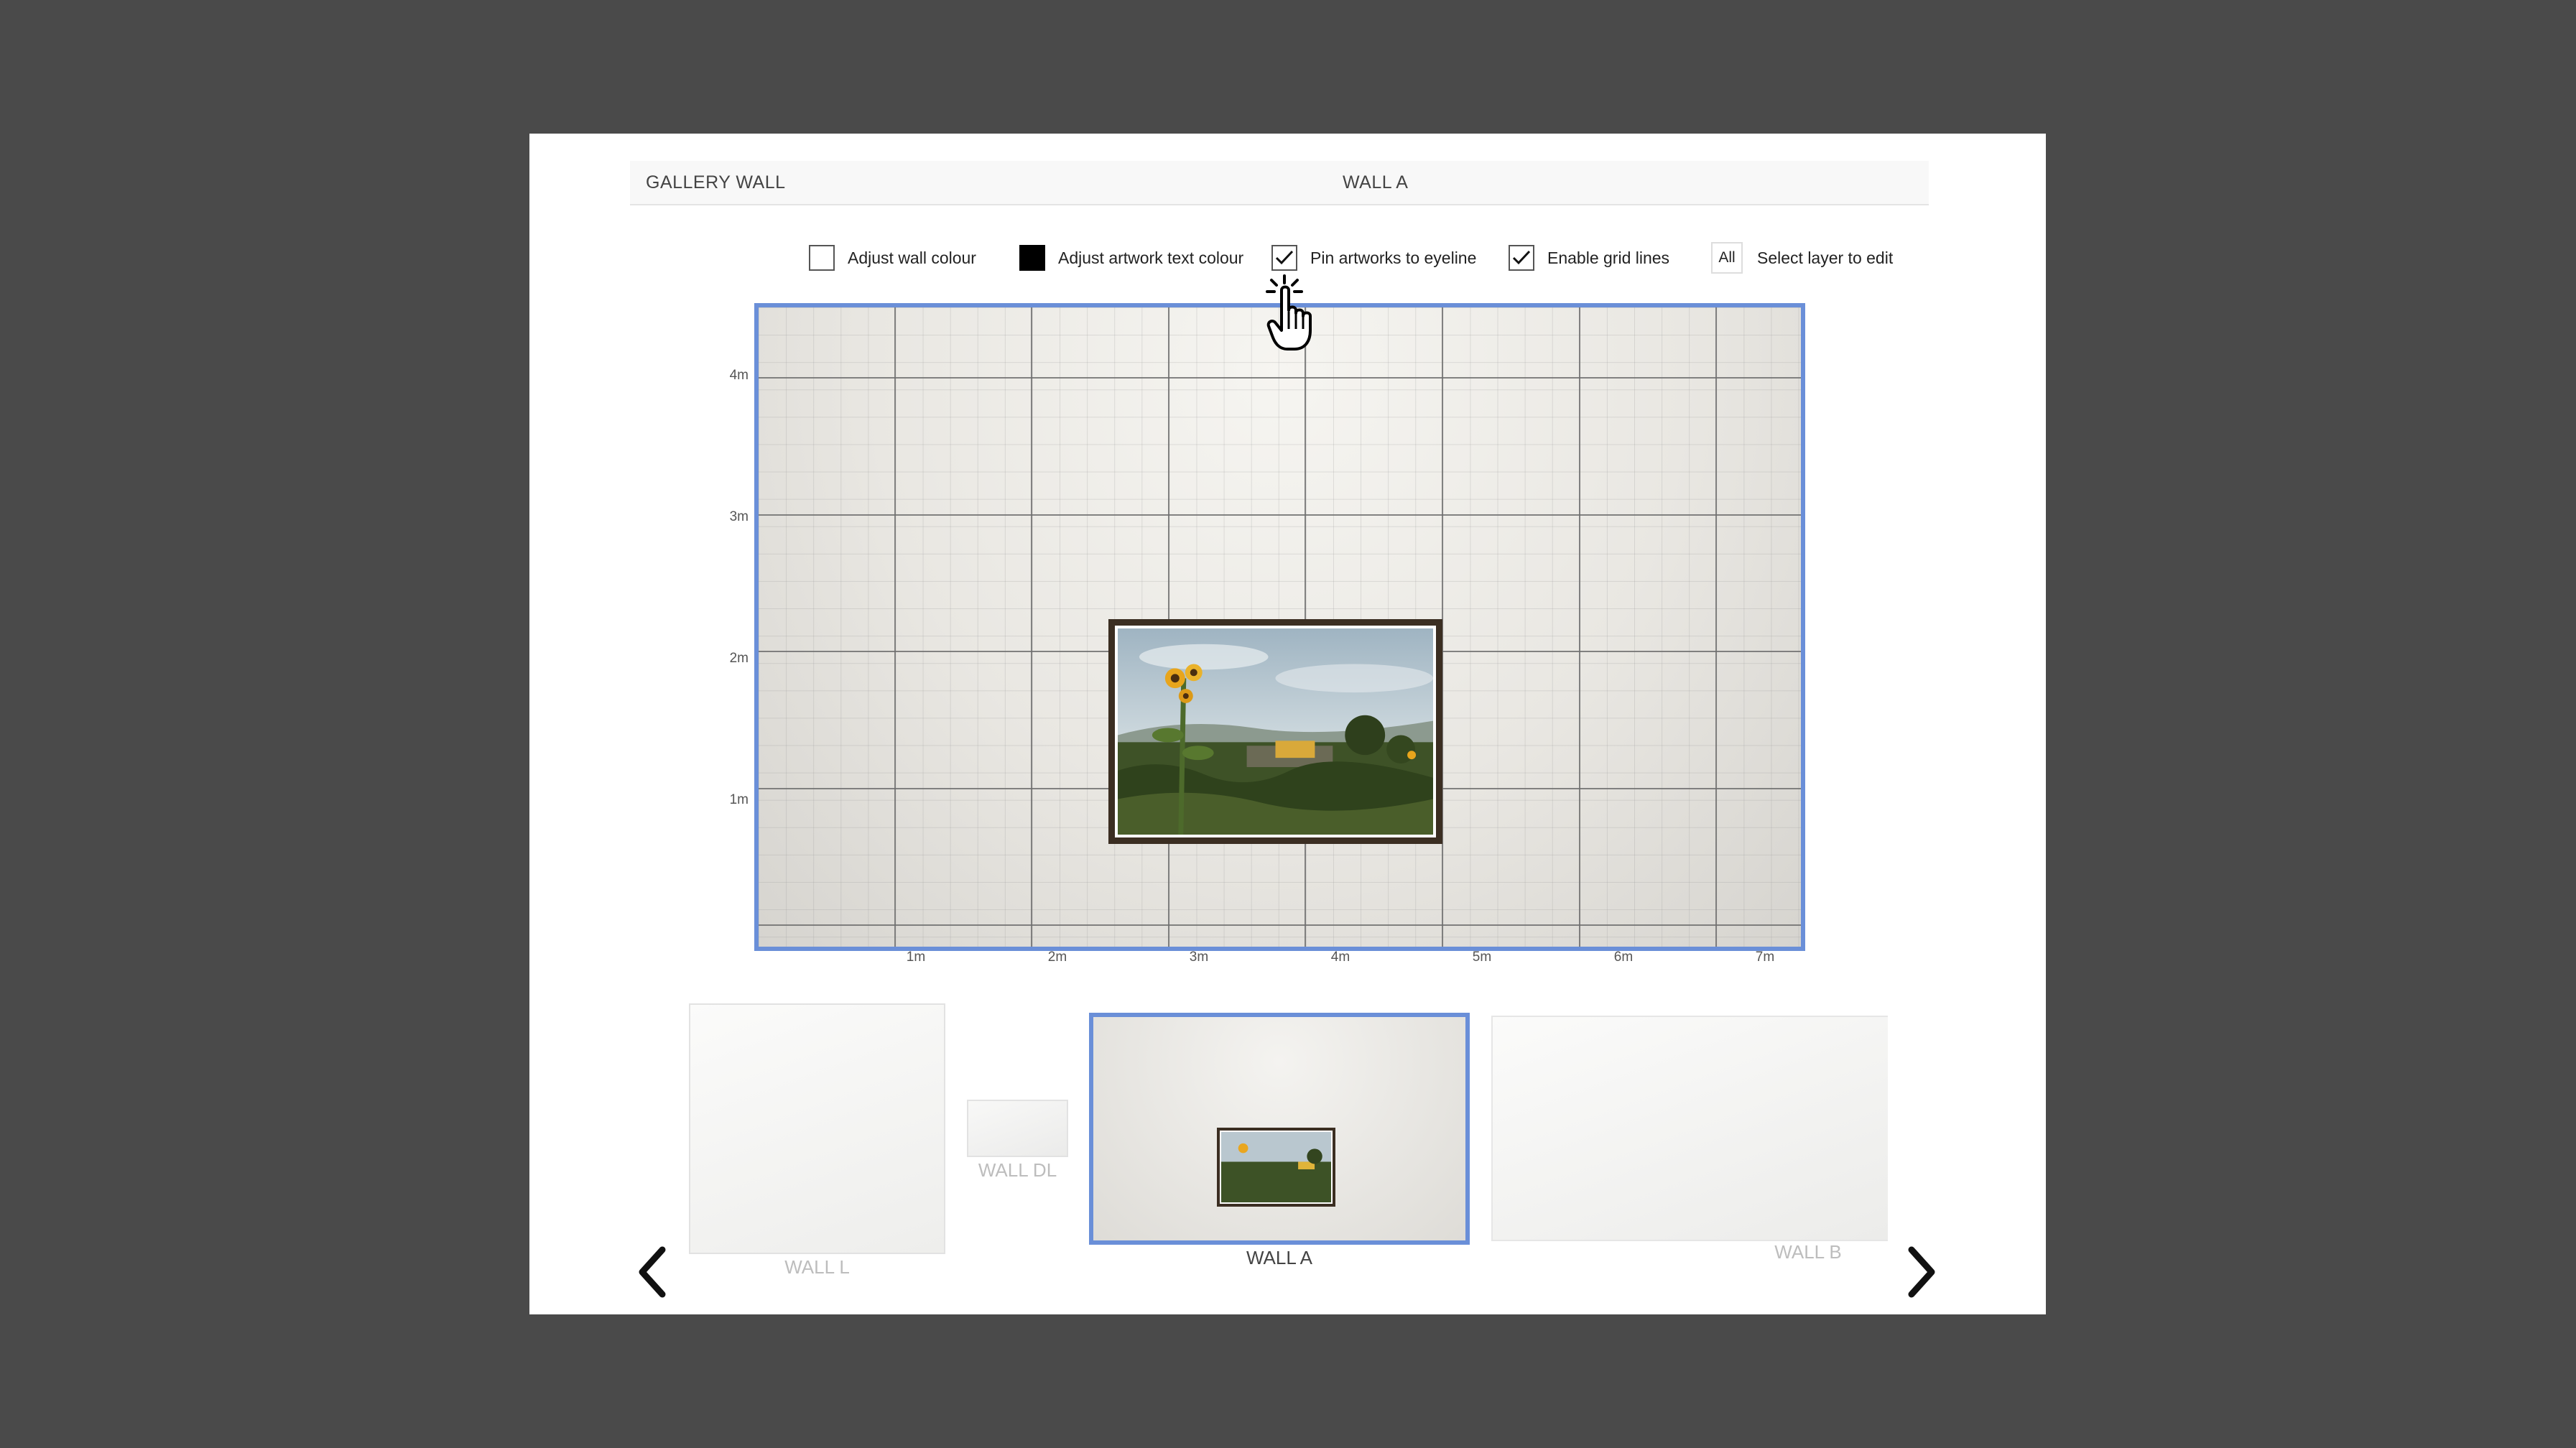  What do you see at coordinates (1608, 257) in the screenshot?
I see `enable-grid-lines-label: Enable grid lines` at bounding box center [1608, 257].